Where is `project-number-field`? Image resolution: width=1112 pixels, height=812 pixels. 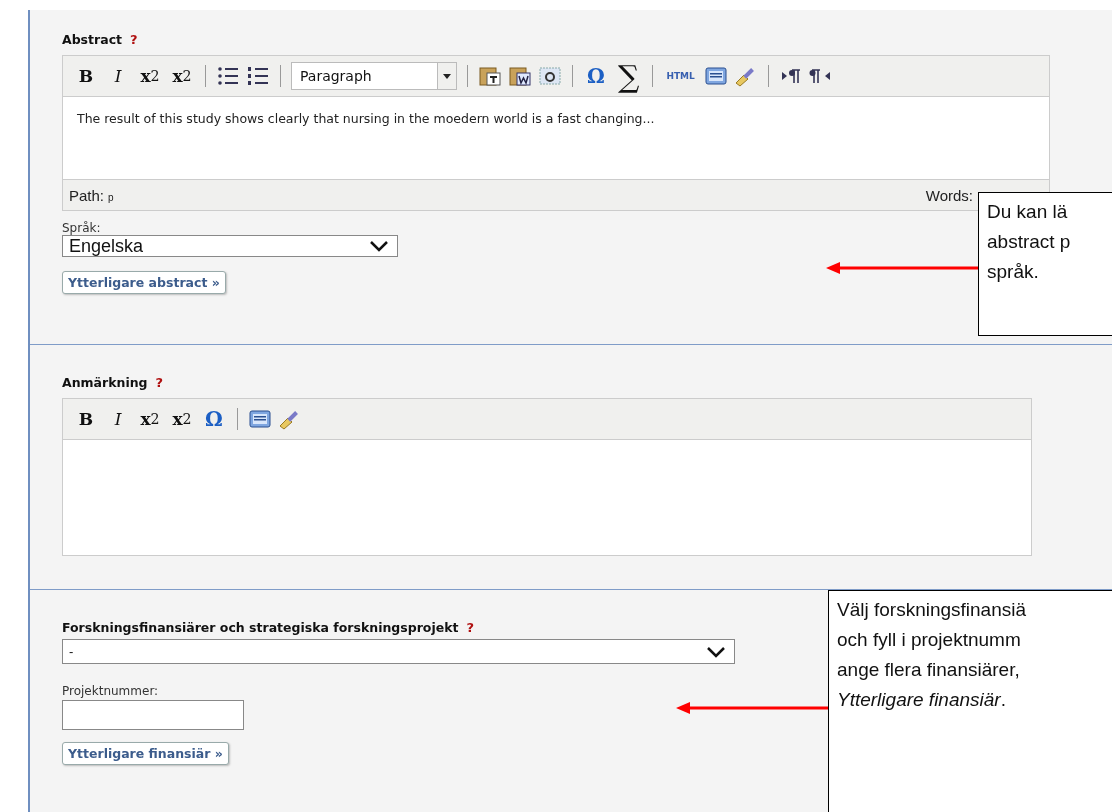
project-number-field is located at coordinates (153, 715).